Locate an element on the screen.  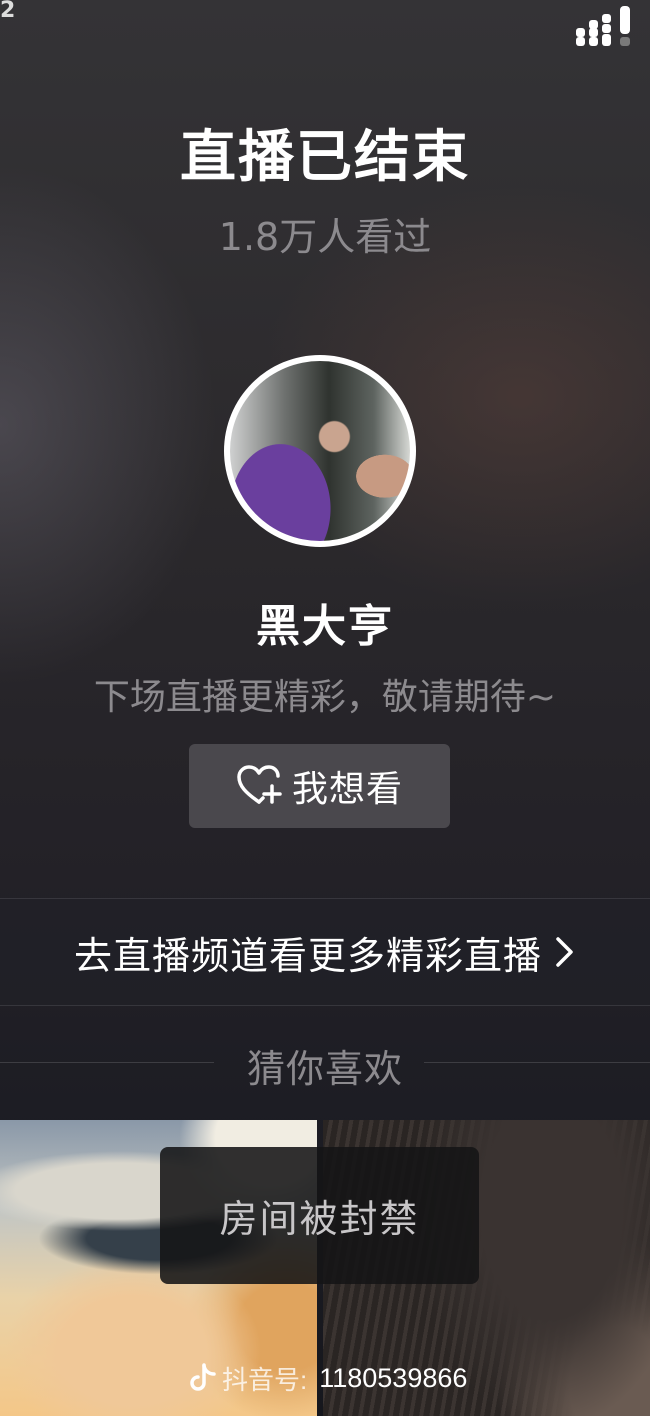
host-avatar is located at coordinates (320, 451).